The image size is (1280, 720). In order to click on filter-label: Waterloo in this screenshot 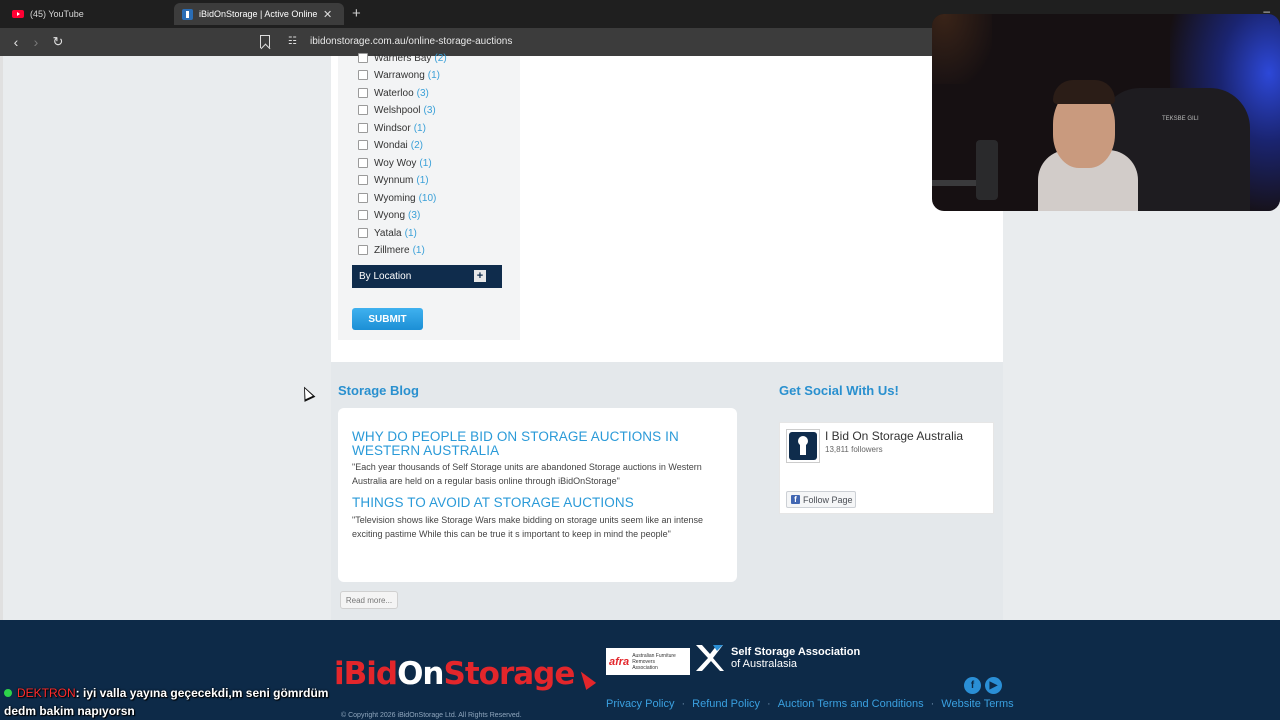, I will do `click(394, 93)`.